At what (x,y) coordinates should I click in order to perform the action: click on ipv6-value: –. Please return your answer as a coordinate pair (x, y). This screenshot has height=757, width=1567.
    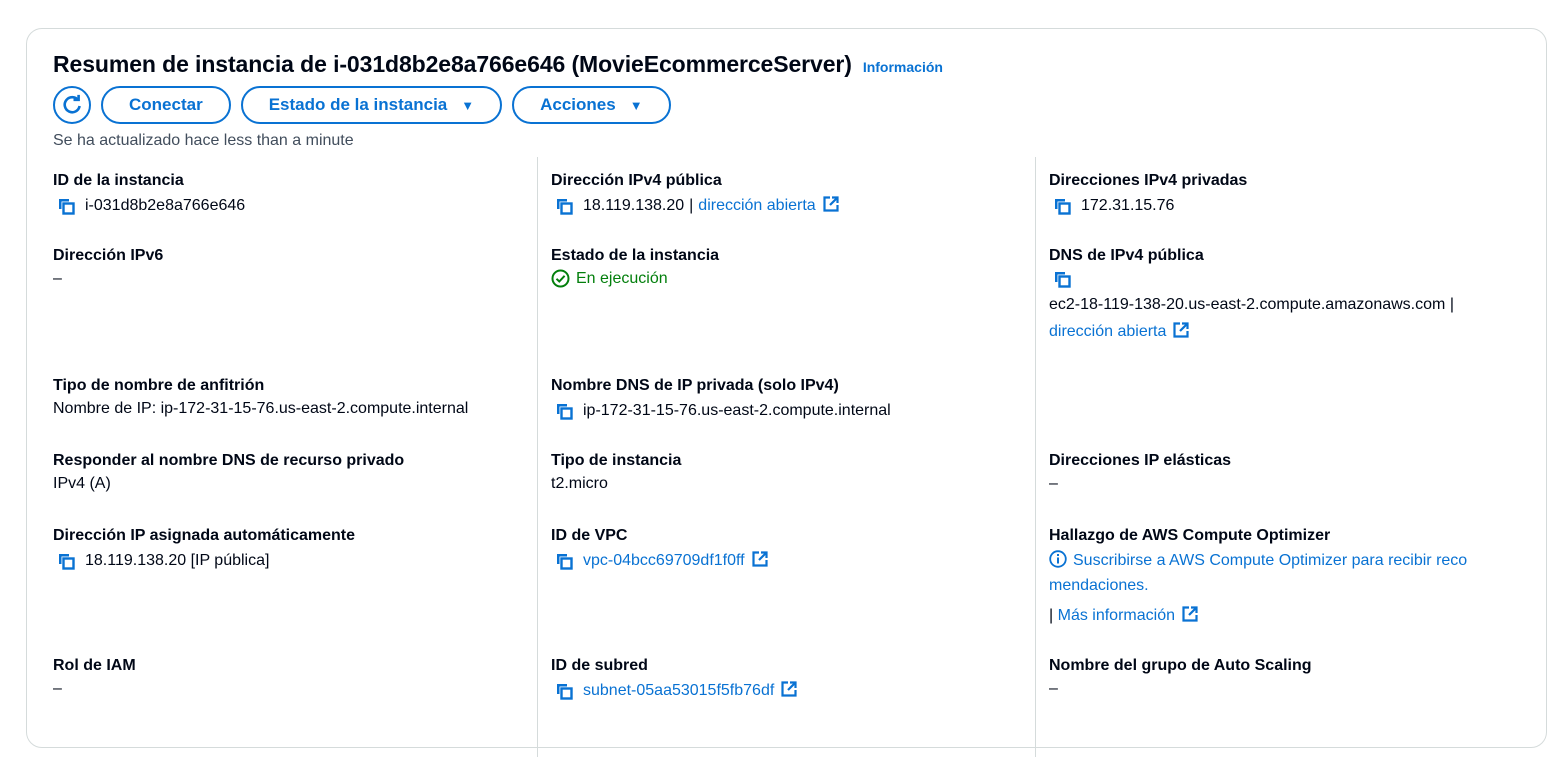
    Looking at the image, I should click on (57, 278).